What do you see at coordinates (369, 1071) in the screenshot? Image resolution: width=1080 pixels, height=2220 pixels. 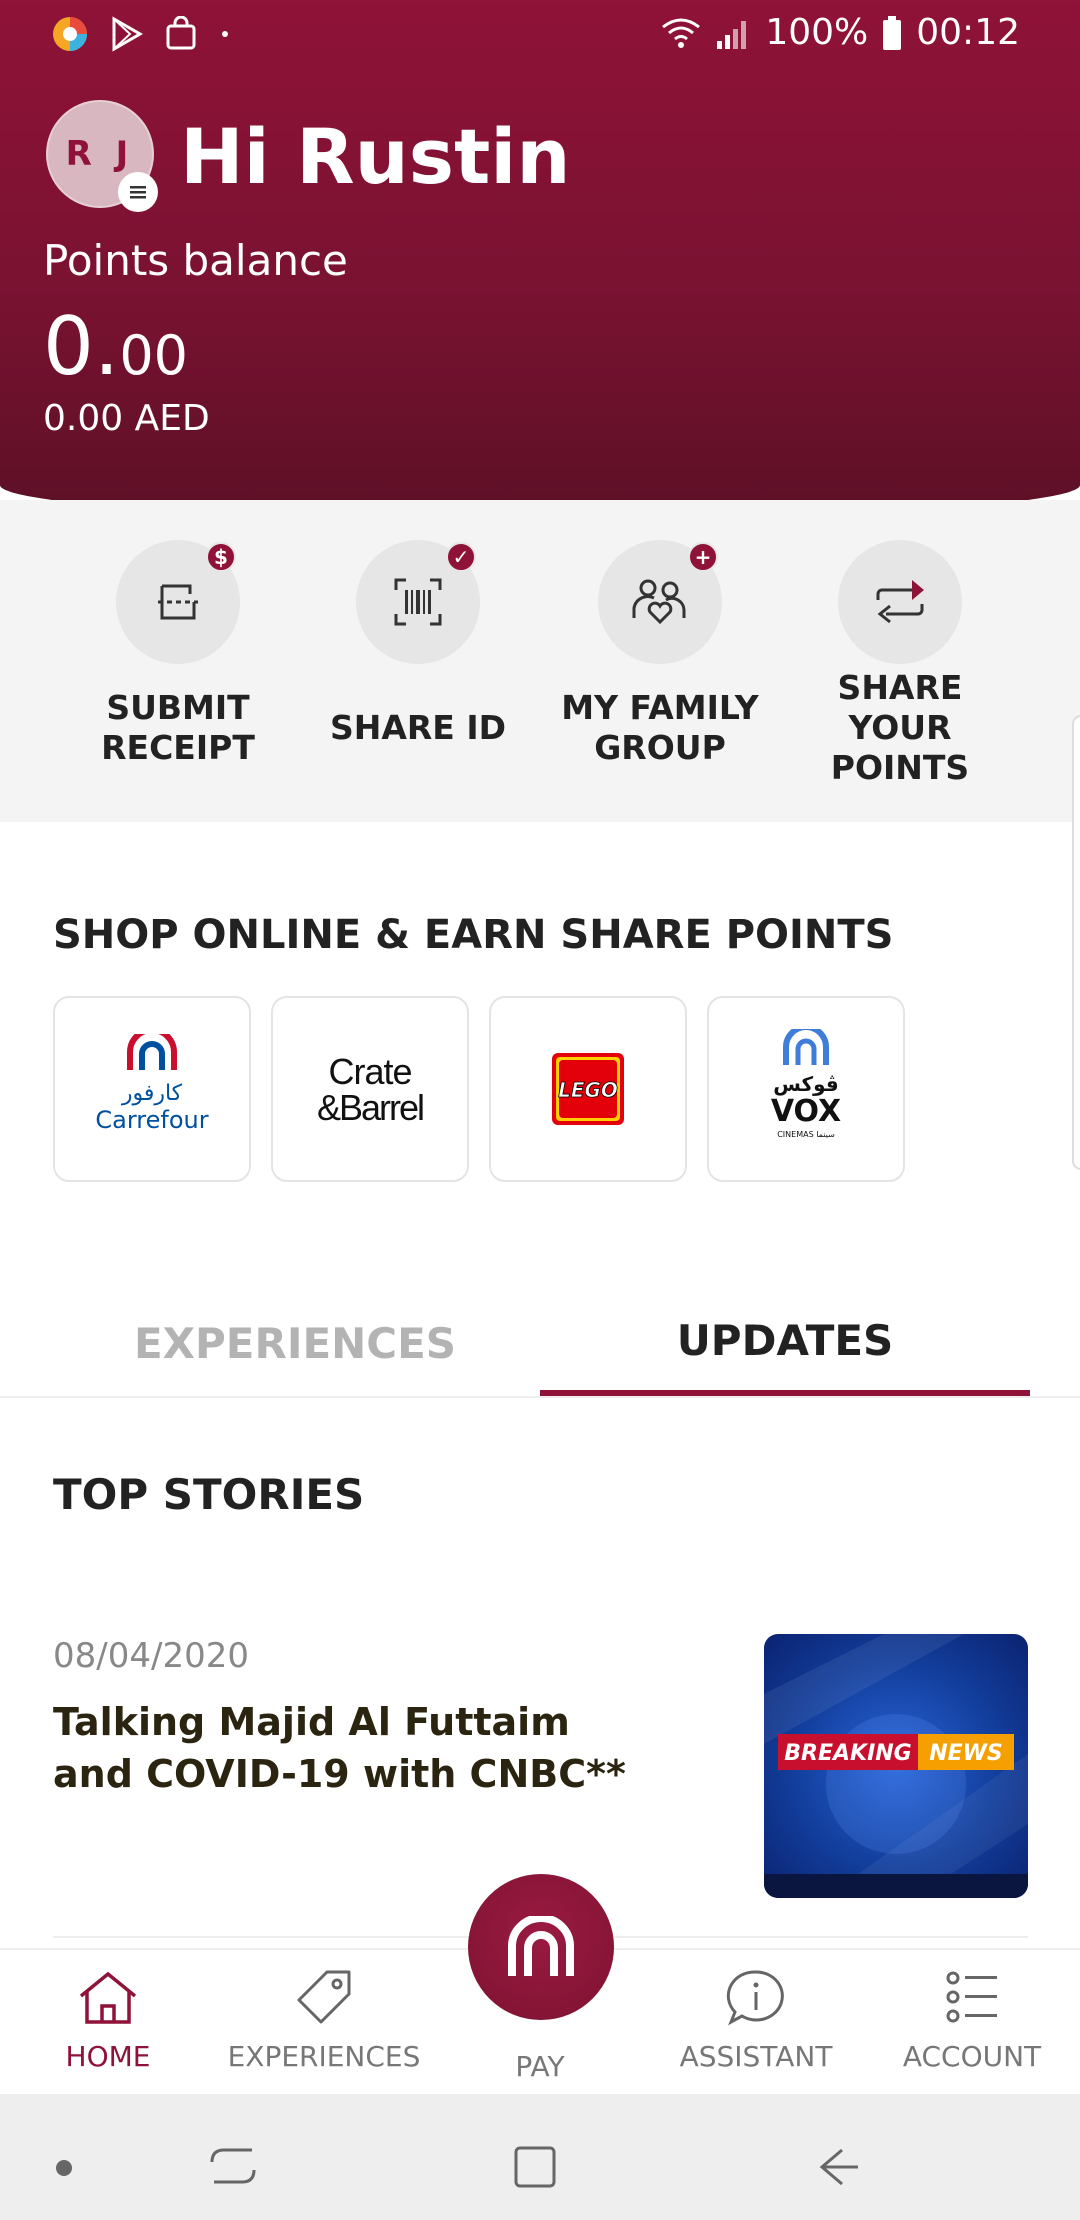 I see `crate-text: Crate` at bounding box center [369, 1071].